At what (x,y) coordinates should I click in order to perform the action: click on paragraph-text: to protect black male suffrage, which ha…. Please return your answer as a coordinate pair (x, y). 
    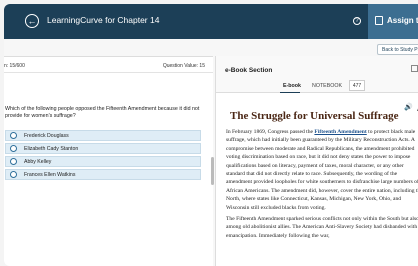
    Looking at the image, I should click on (322, 170).